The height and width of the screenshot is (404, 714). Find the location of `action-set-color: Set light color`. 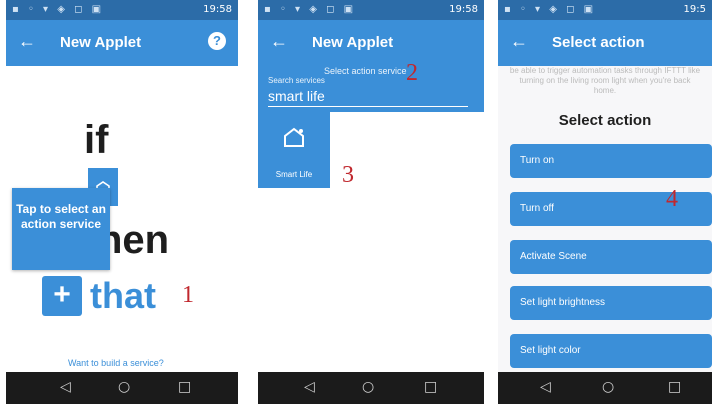

action-set-color: Set light color is located at coordinates (611, 351).